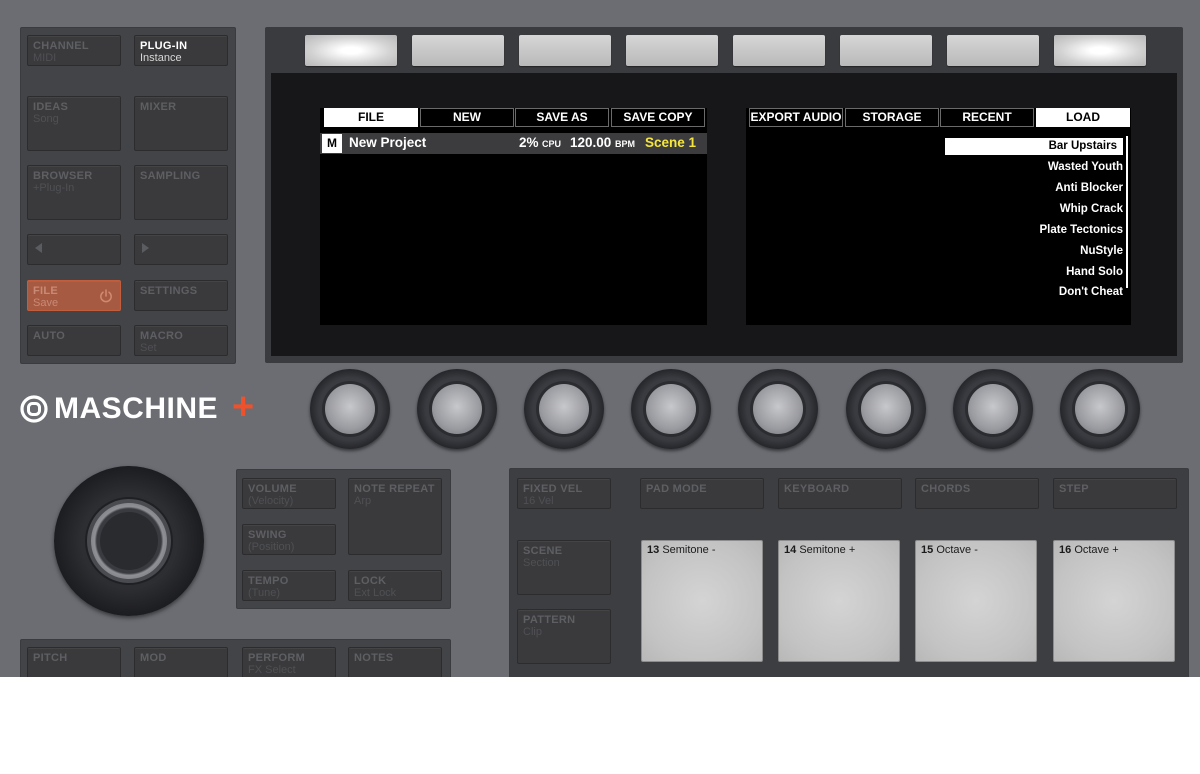  I want to click on fixed-vel-label: FIXED VEL, so click(553, 489).